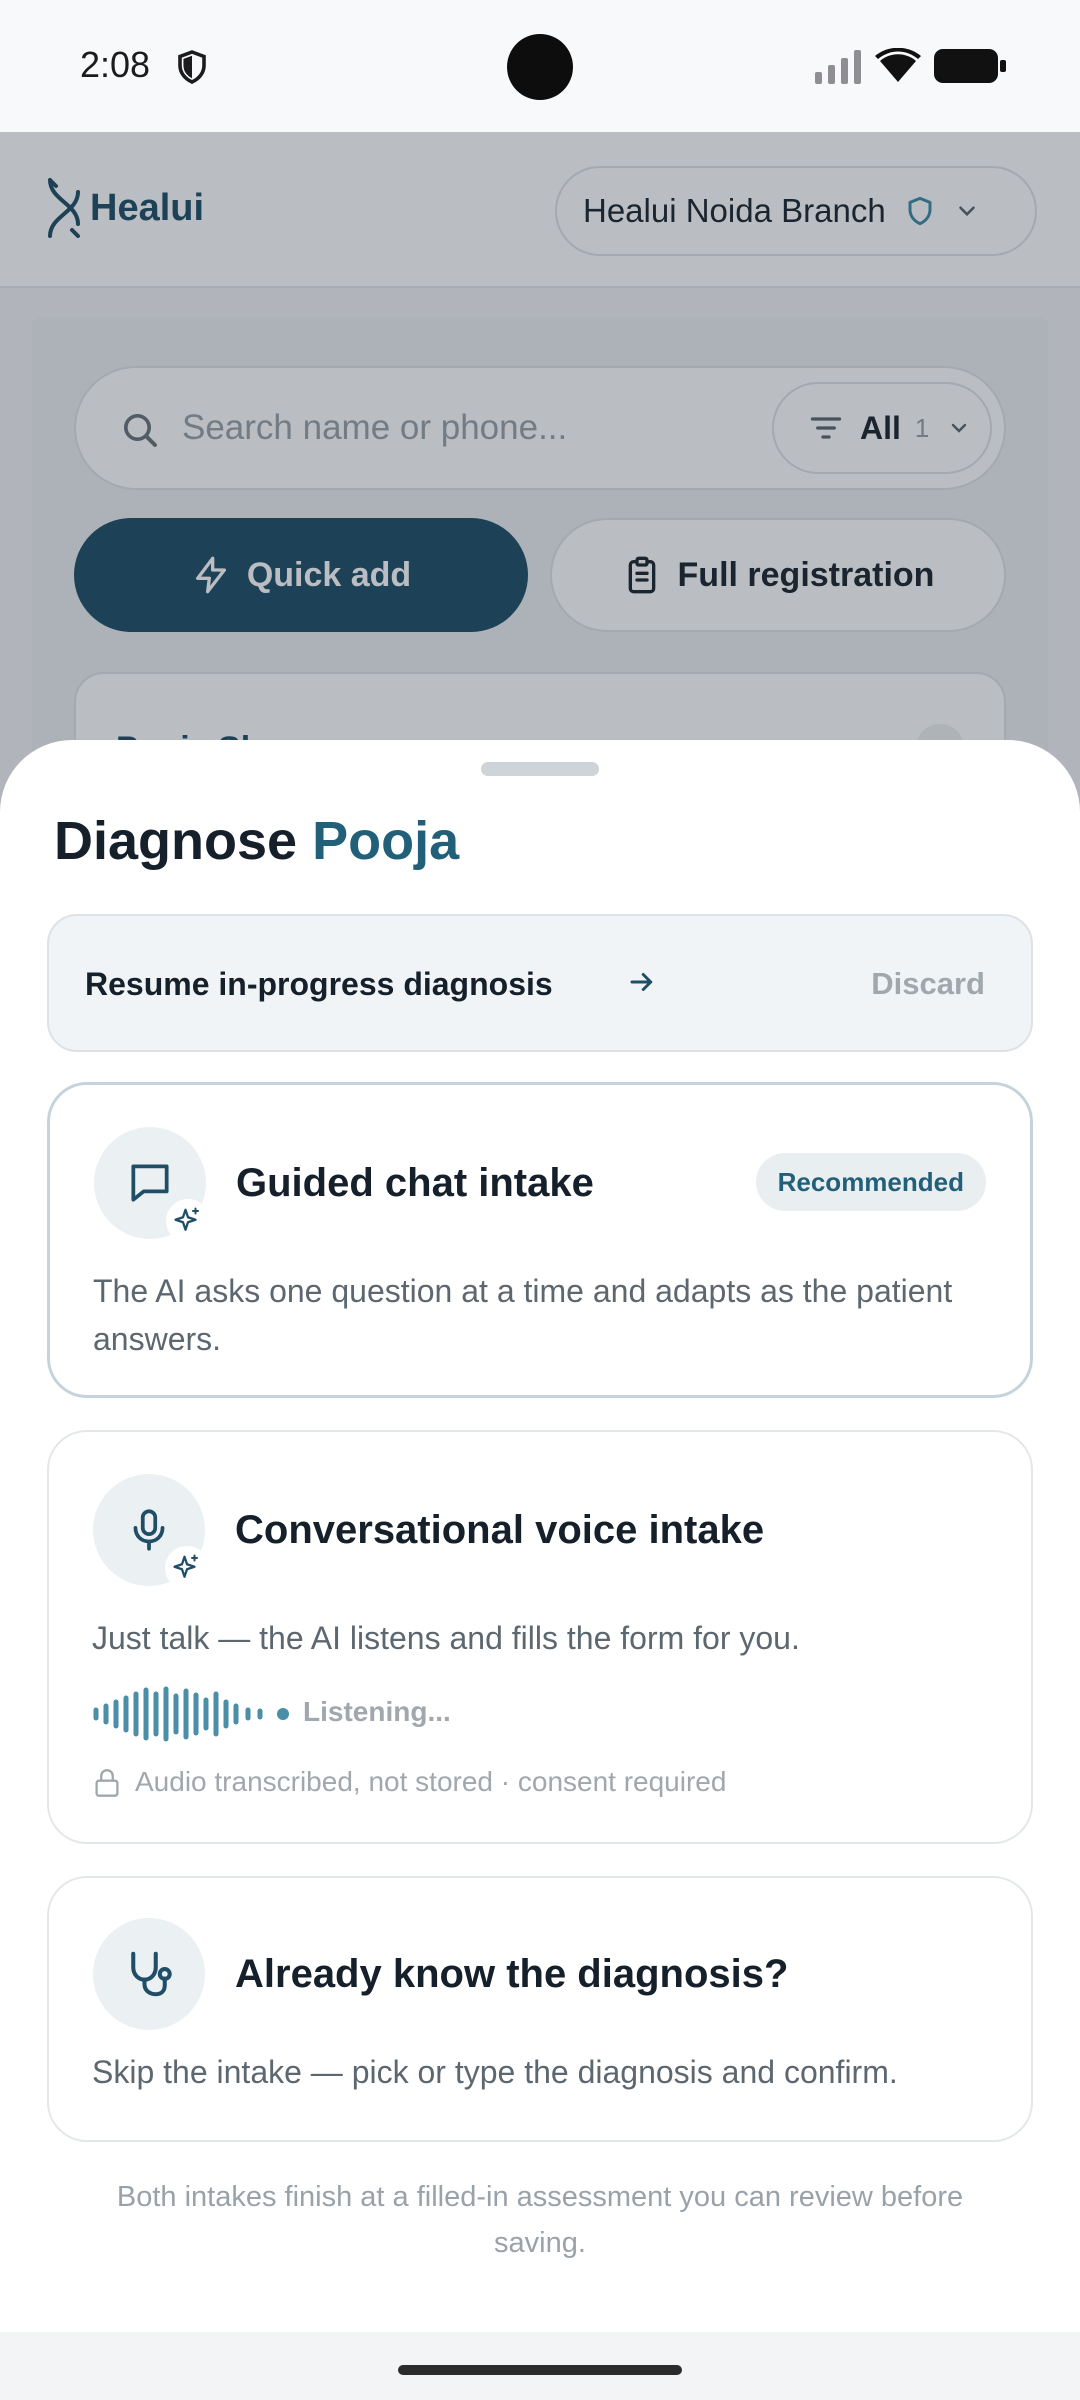 This screenshot has height=2400, width=1080. I want to click on resume-banner: Resume in-progress diagnosis Discard, so click(540, 983).